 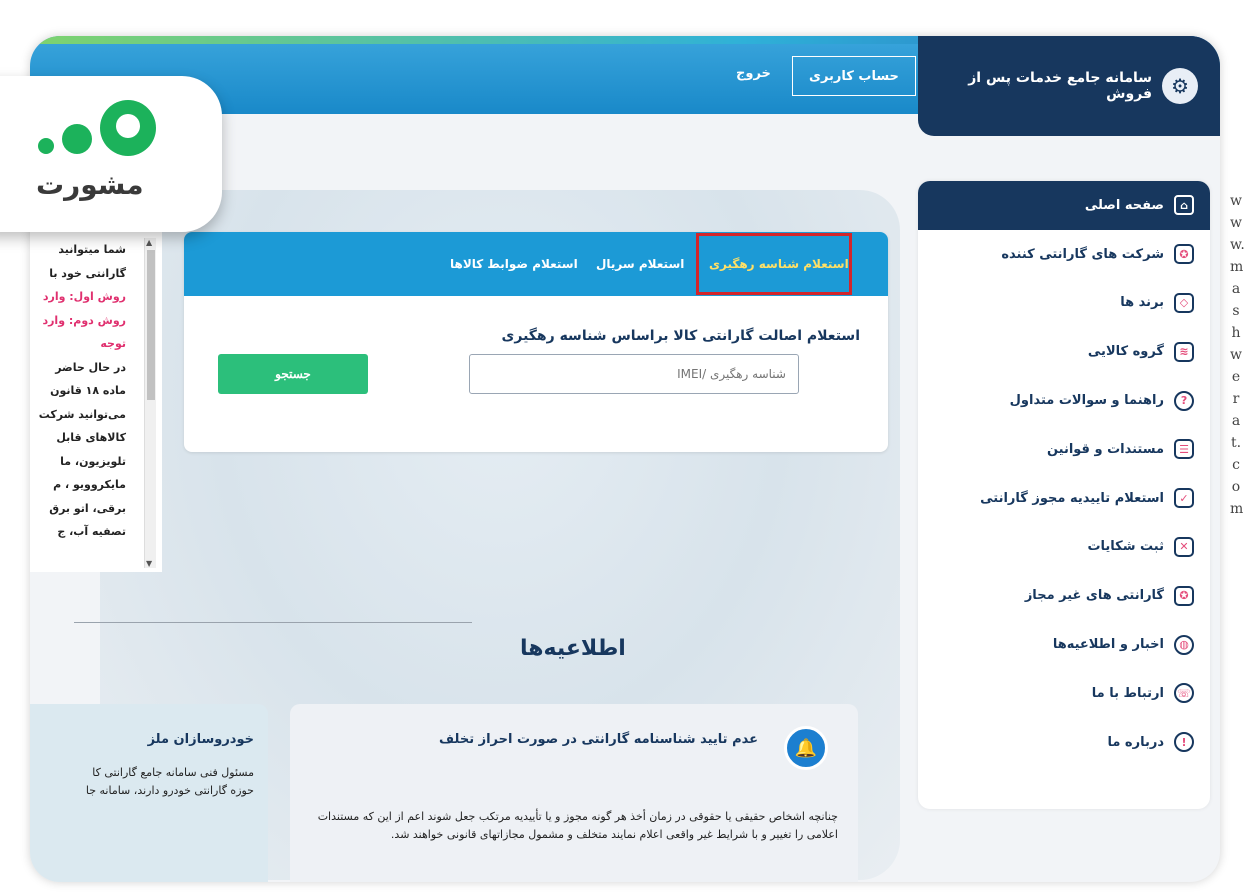 I want to click on panel-scrollbar: ▲ ▼, so click(x=150, y=403).